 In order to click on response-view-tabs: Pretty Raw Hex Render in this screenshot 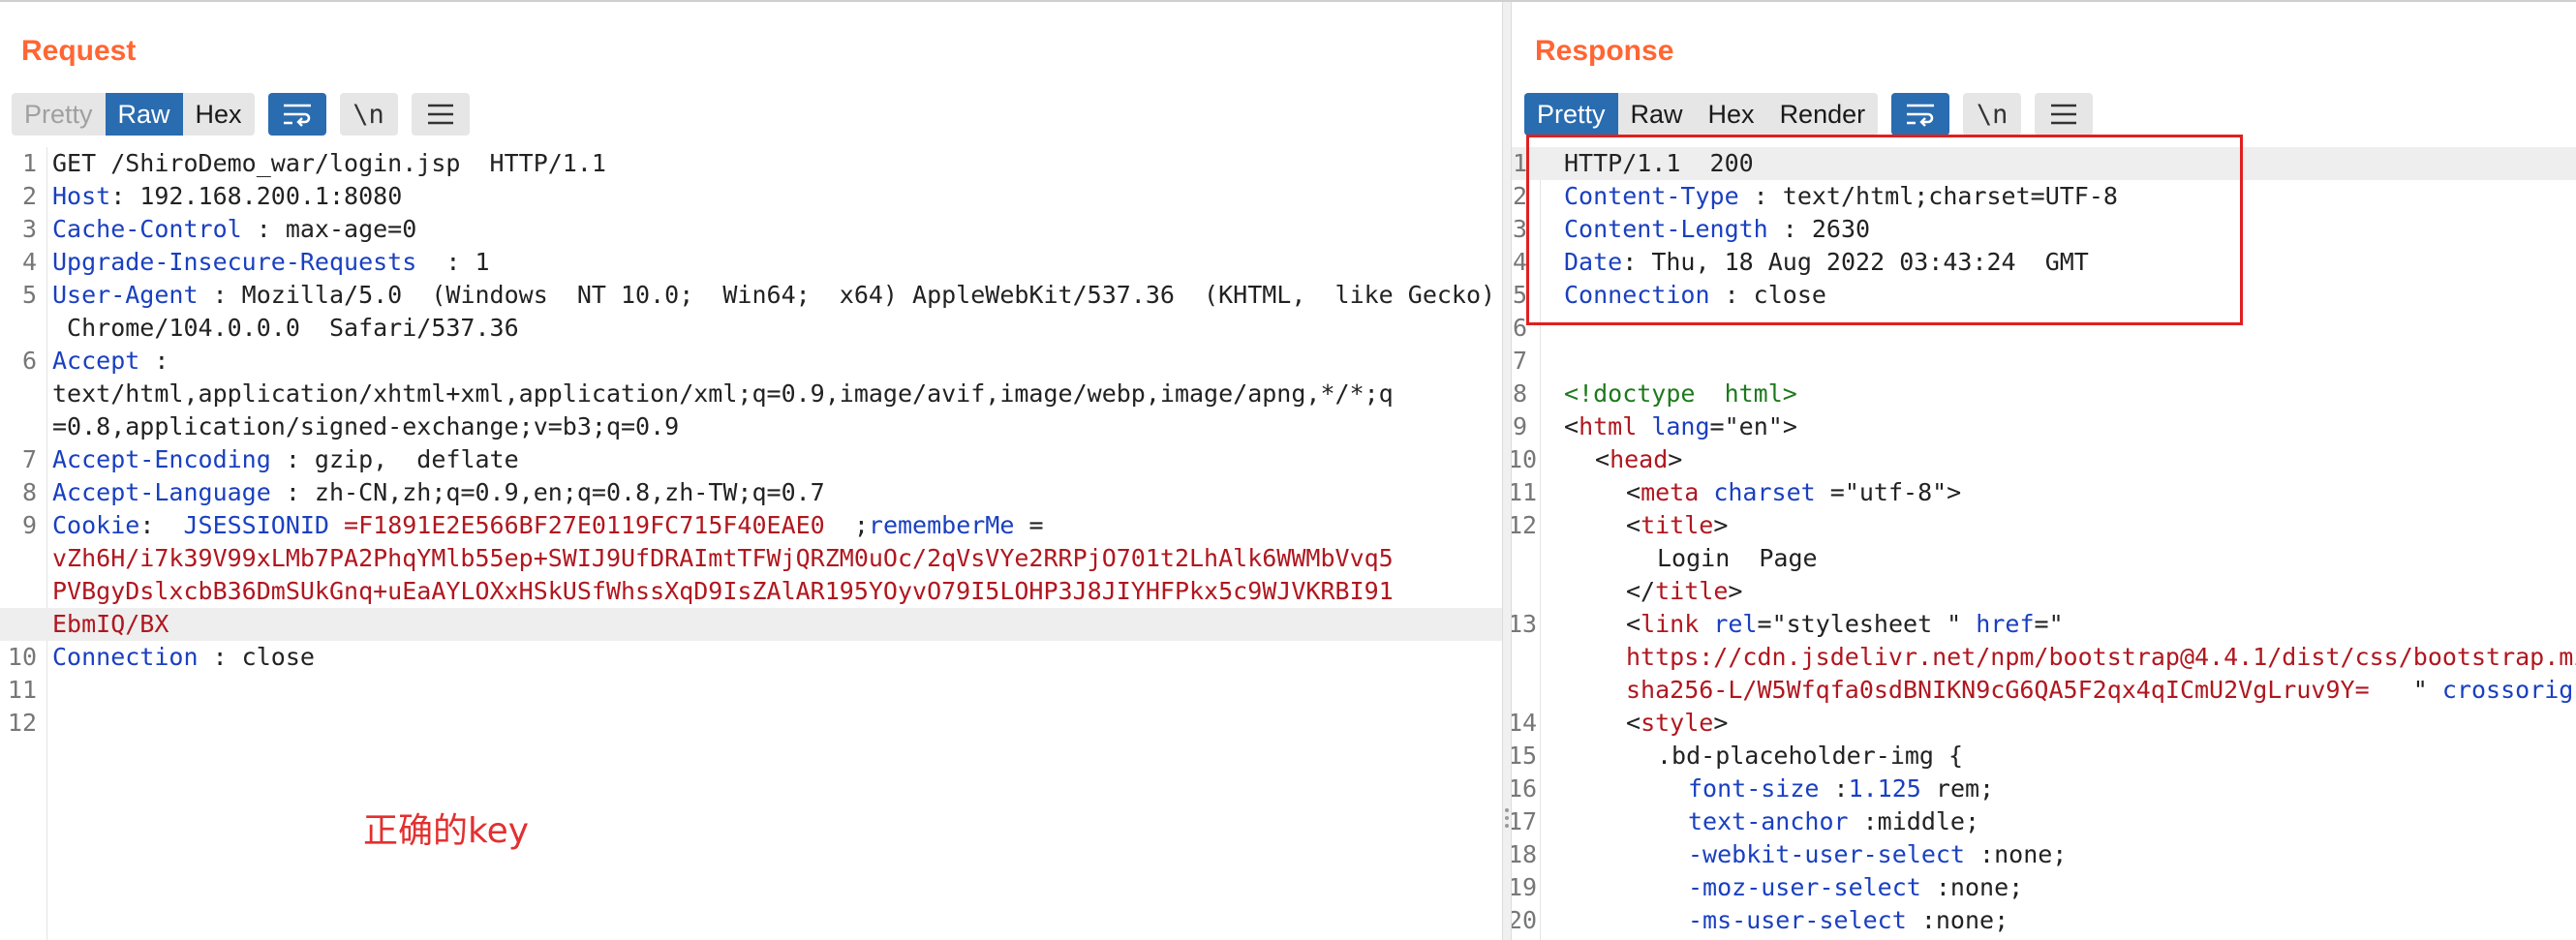, I will do `click(1701, 114)`.